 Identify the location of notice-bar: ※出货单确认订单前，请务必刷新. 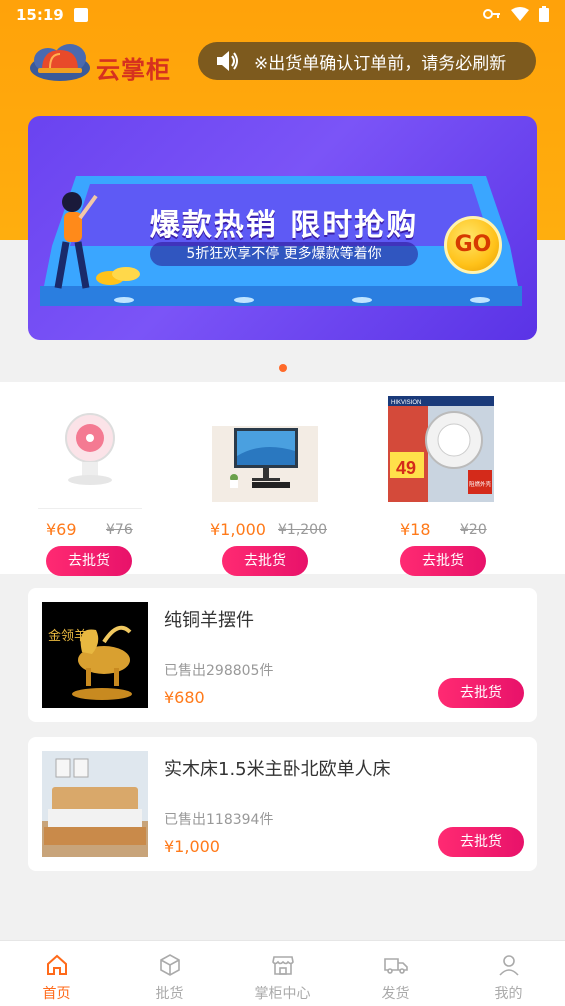
(367, 61).